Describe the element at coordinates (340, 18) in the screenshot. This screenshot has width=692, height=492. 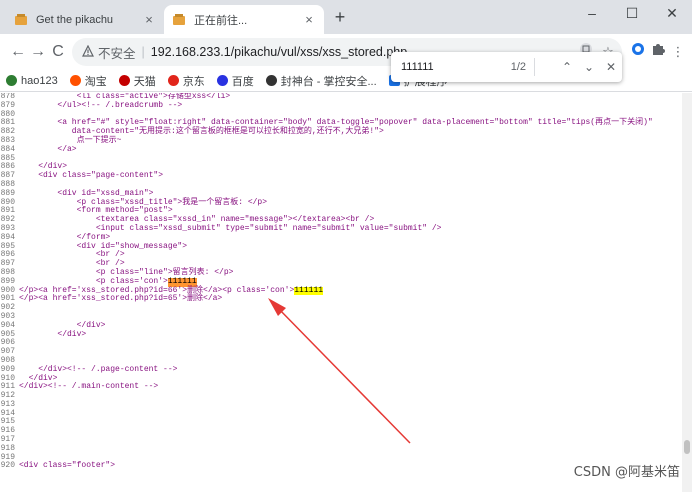
I see `new-tab-button: +` at that location.